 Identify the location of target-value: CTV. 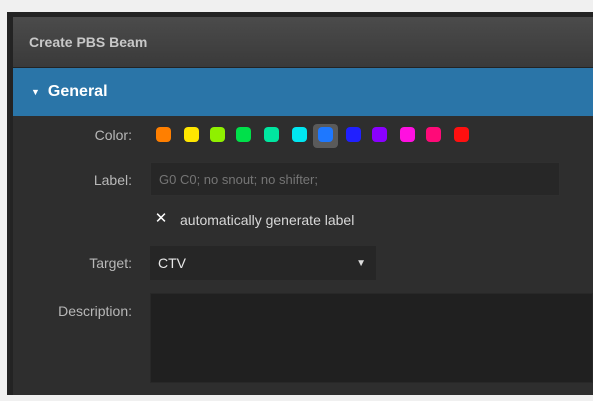
(172, 263).